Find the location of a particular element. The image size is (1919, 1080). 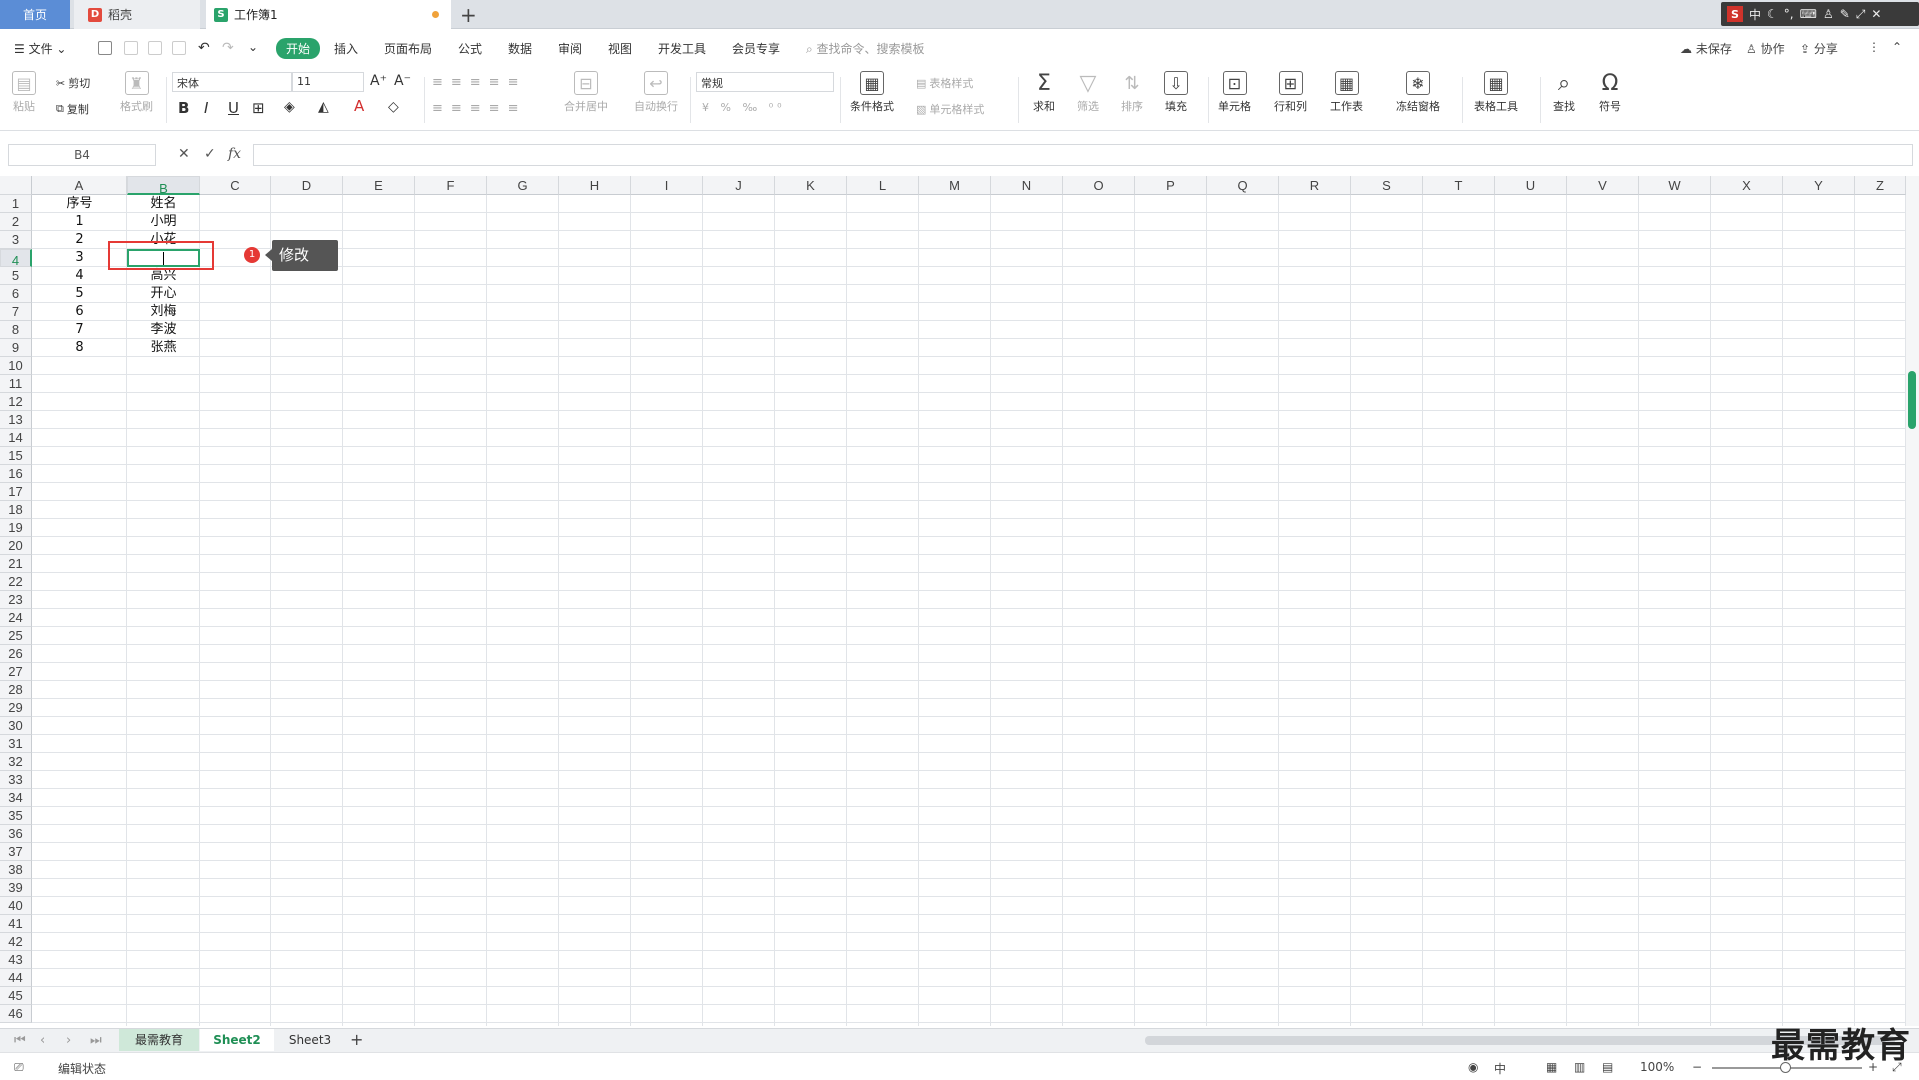

cell-a8: 7 is located at coordinates (79, 330).